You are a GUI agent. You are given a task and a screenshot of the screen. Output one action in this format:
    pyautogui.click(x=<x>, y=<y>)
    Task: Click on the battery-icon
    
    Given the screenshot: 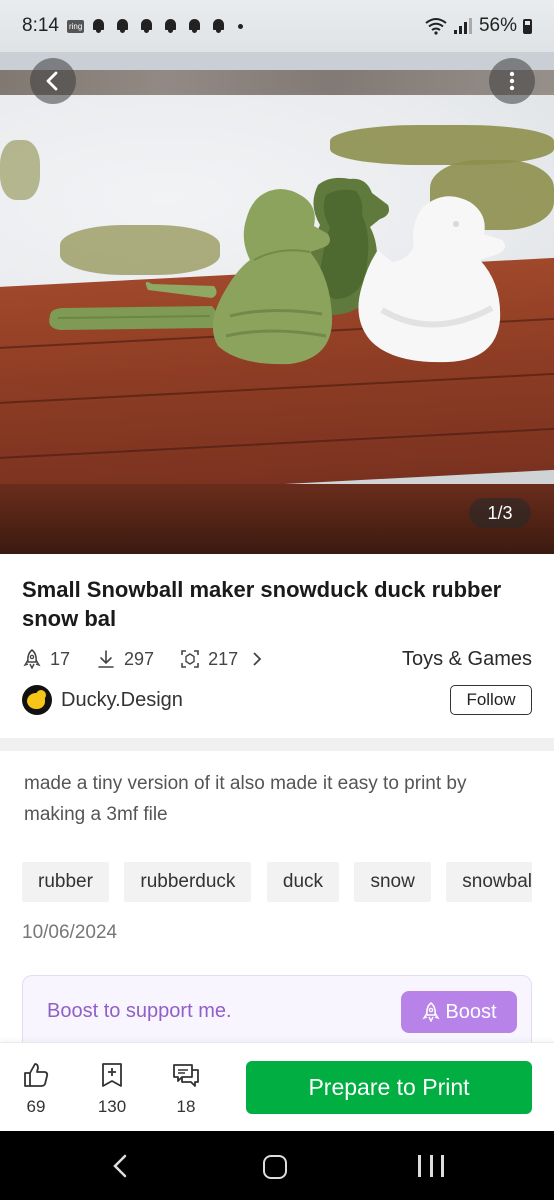 What is the action you would take?
    pyautogui.click(x=527, y=26)
    